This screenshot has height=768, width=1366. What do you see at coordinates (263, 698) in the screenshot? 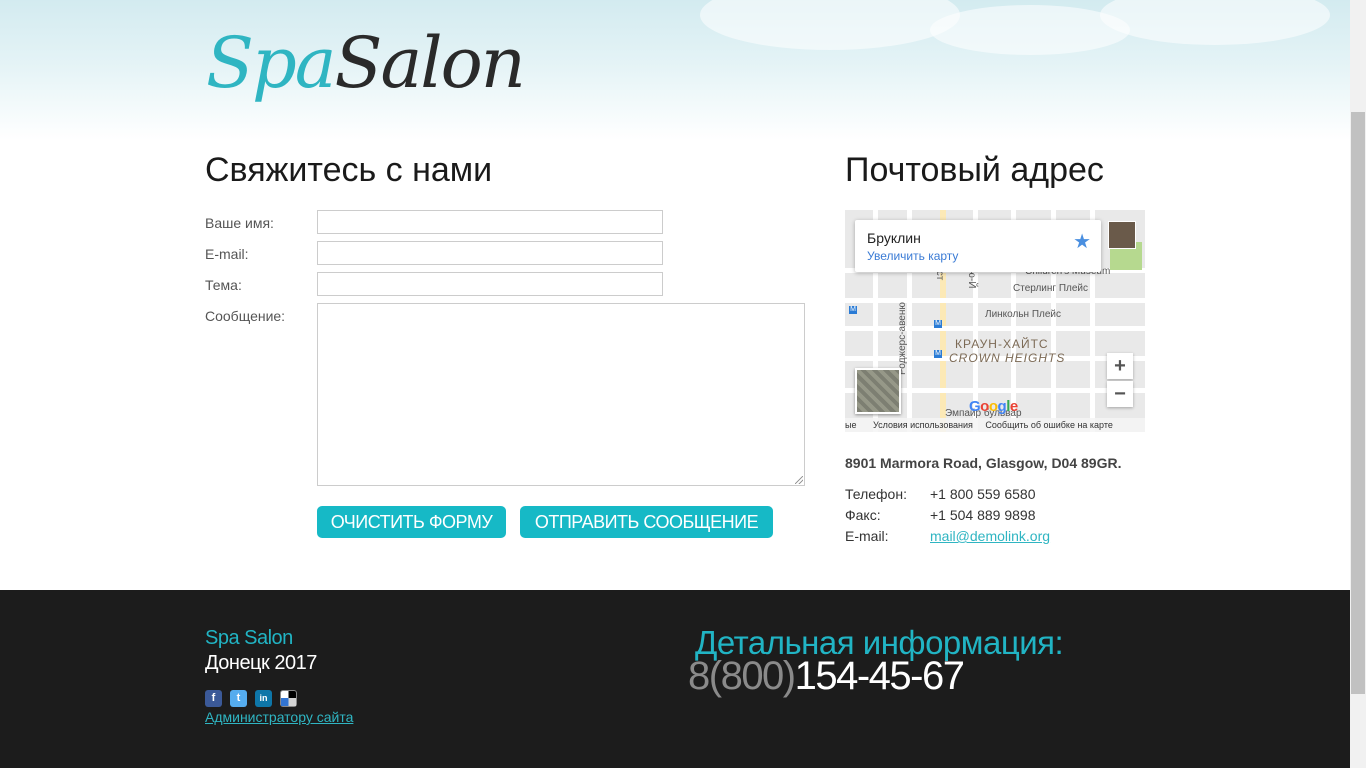
I see `linkedin-icon: in` at bounding box center [263, 698].